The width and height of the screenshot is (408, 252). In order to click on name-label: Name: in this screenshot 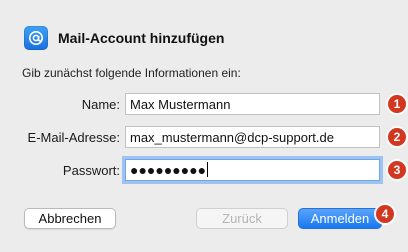, I will do `click(100, 104)`.